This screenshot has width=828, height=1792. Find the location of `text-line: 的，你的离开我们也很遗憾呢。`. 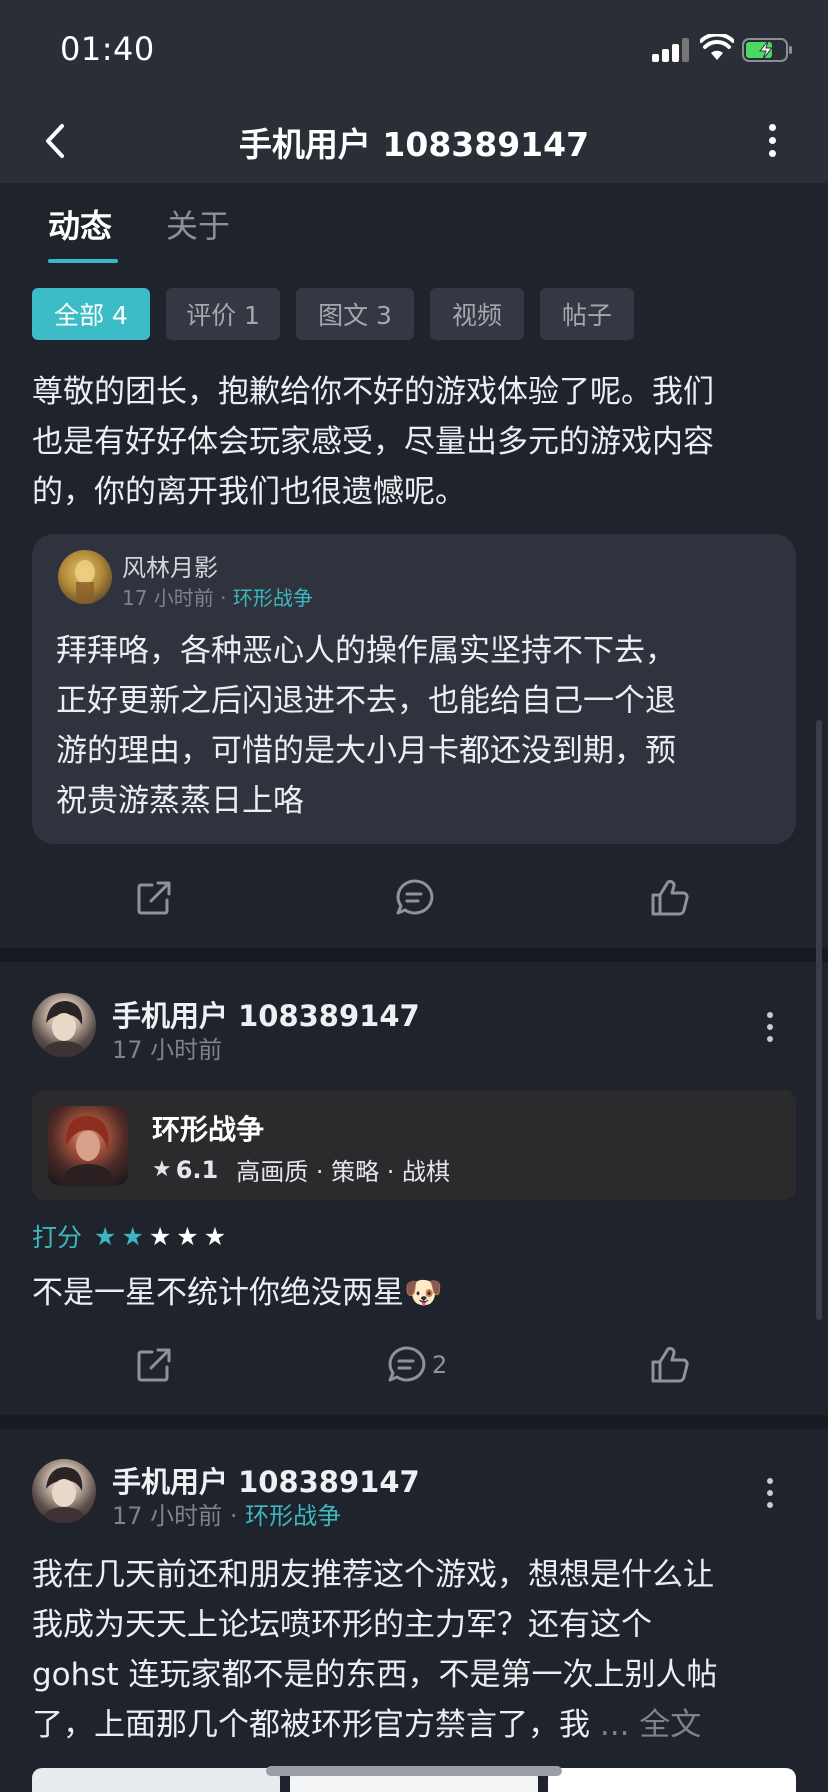

text-line: 的，你的离开我们也很遗憾呢。 is located at coordinates (249, 492).